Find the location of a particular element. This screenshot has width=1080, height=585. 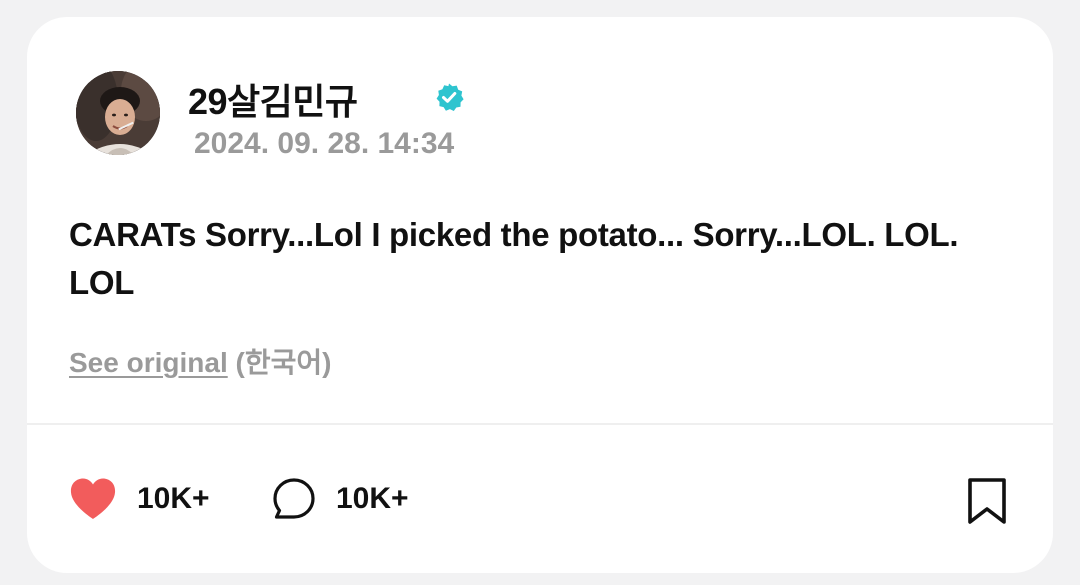

comment-bubble-icon is located at coordinates (294, 498).